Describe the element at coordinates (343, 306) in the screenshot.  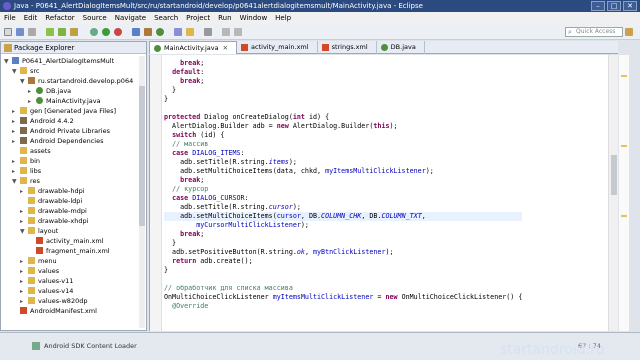
I see `code-line: @Override` at that location.